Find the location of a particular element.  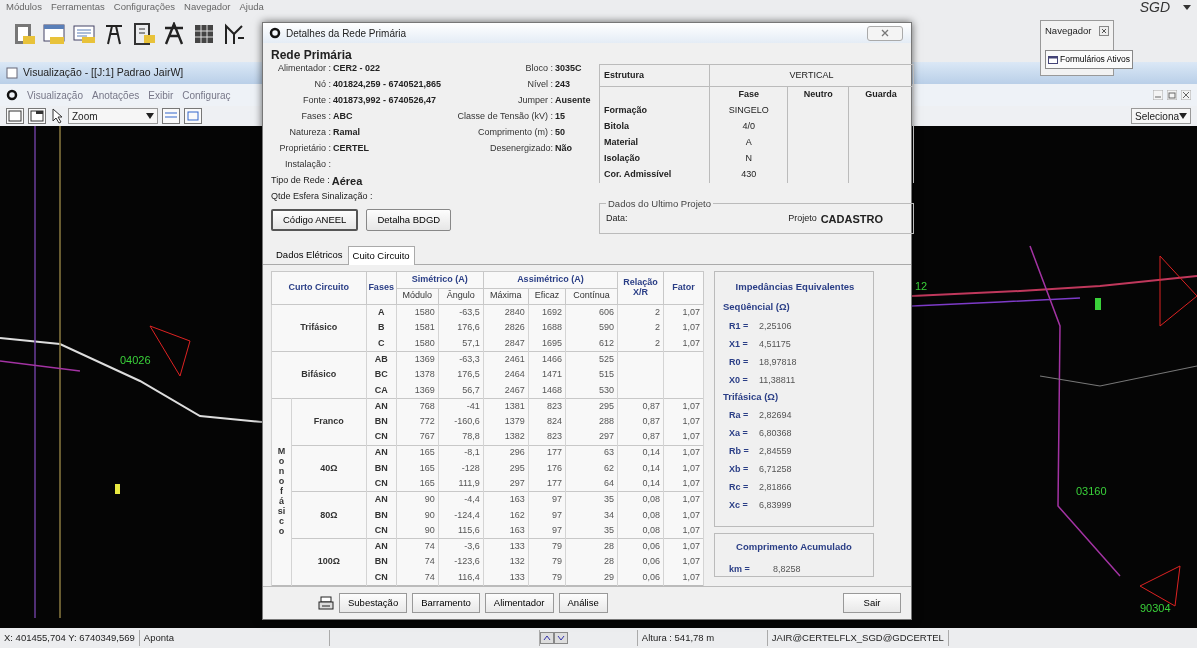

table-cell: -4,4 is located at coordinates (461, 499).